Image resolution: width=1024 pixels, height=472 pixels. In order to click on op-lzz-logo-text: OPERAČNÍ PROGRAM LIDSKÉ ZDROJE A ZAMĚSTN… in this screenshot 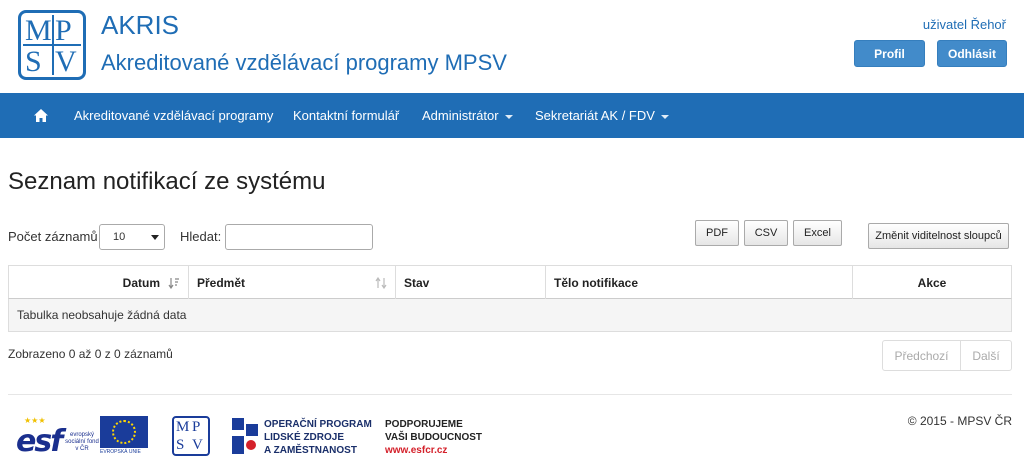, I will do `click(318, 437)`.